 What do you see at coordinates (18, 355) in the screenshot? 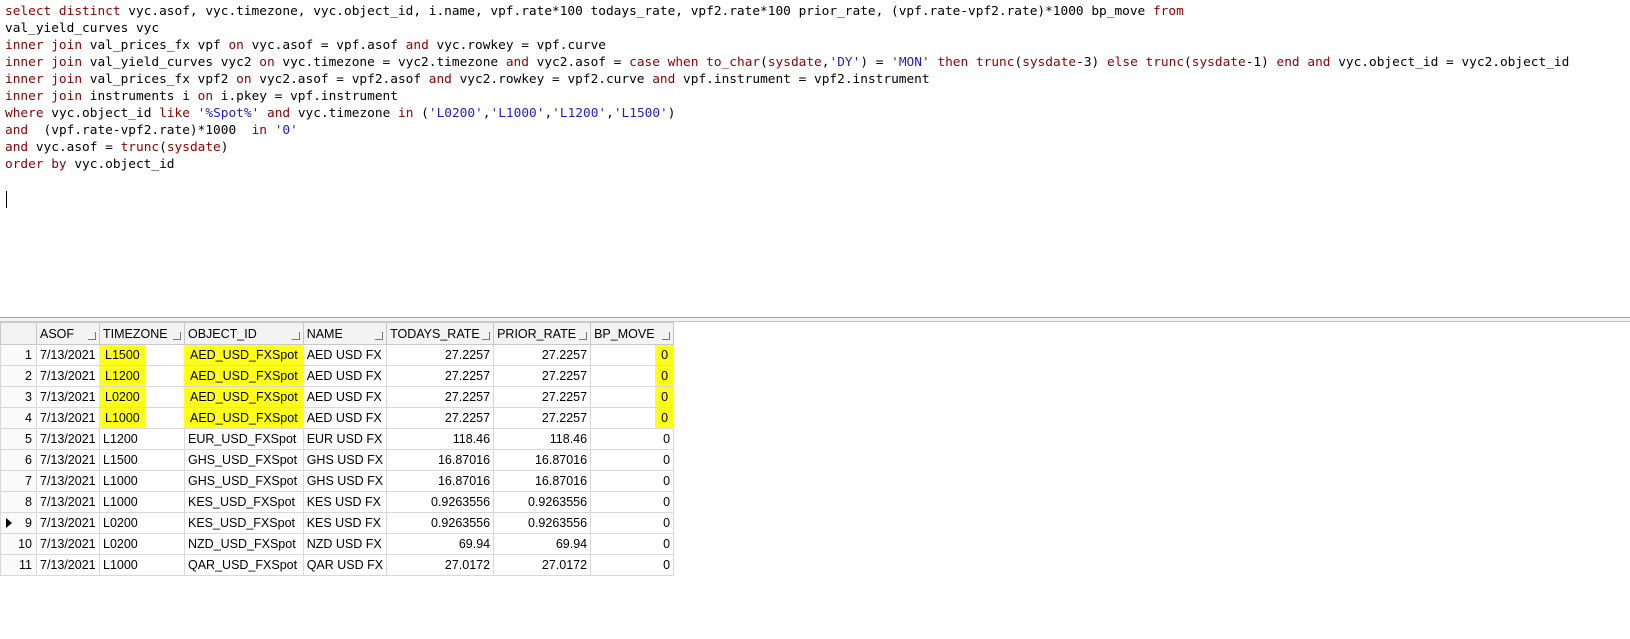
I see `row-number: 1` at bounding box center [18, 355].